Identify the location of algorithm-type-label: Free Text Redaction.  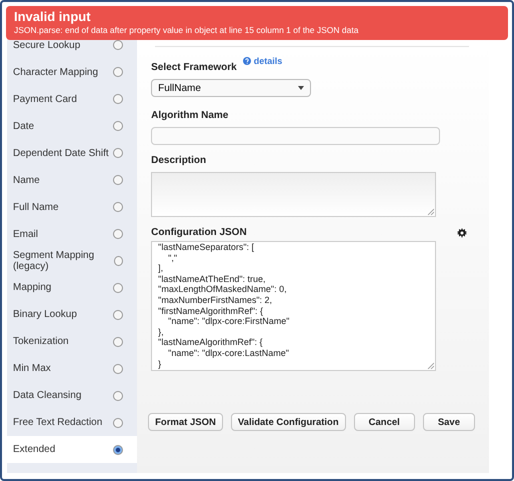
(57, 422).